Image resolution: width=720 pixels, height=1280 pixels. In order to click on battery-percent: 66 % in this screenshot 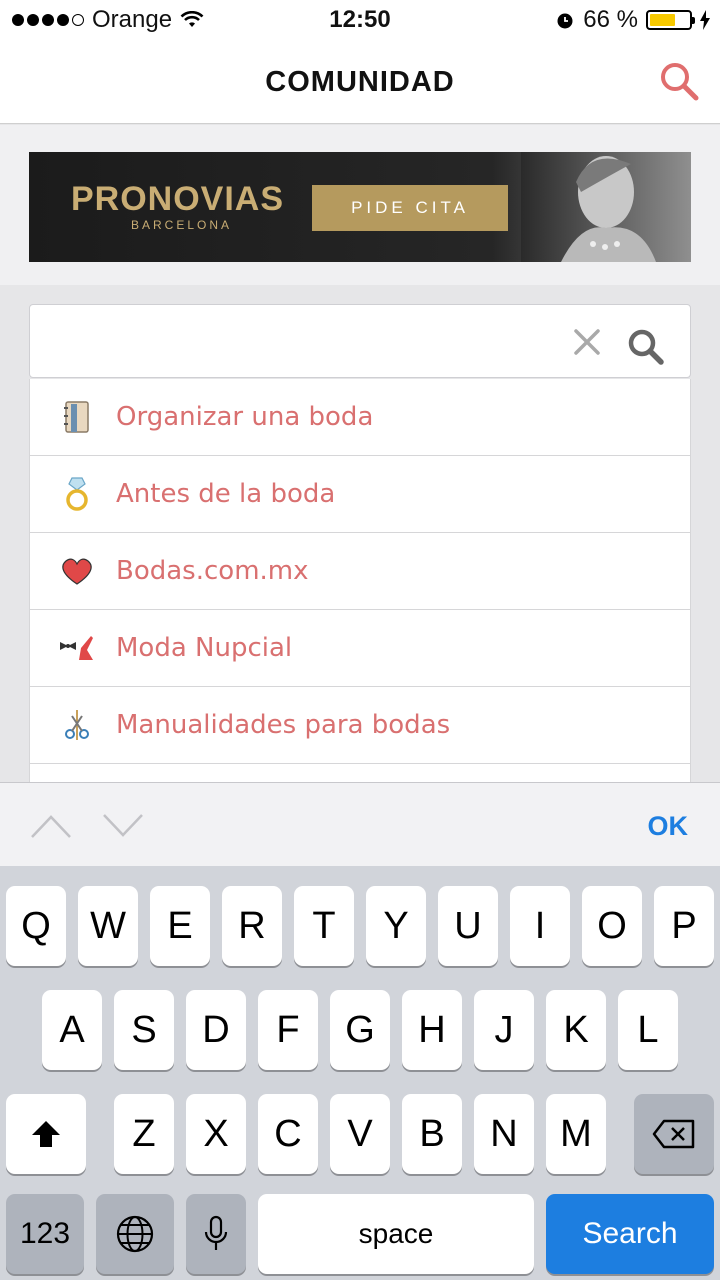, I will do `click(610, 19)`.